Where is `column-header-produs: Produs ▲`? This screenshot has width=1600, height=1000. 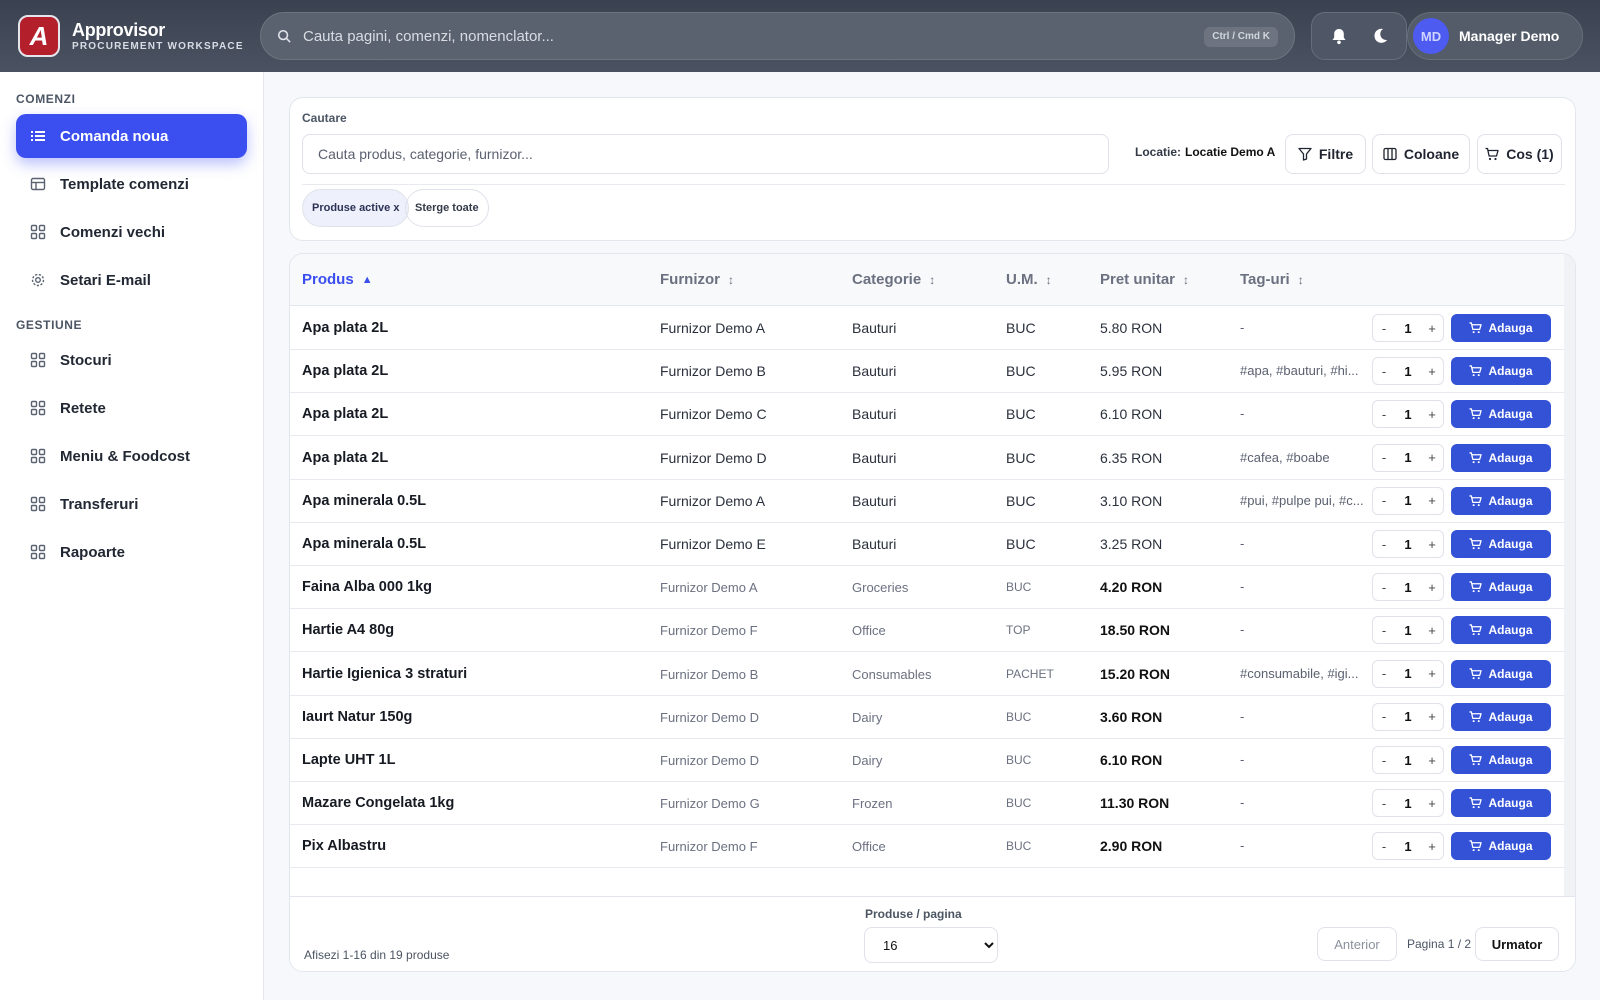
column-header-produs: Produs ▲ is located at coordinates (337, 279).